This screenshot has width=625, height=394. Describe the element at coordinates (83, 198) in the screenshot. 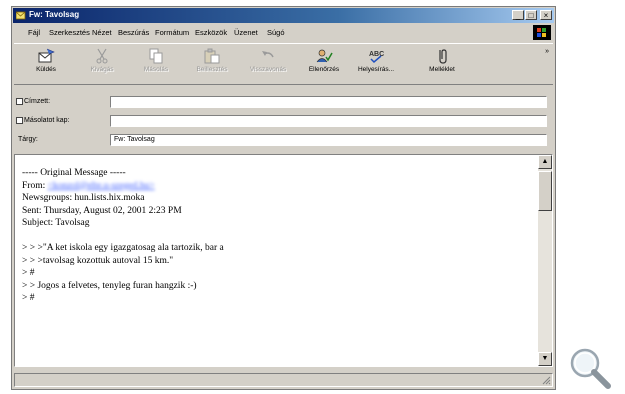

I see `newsgroups-line: Newsgroups: hun.lists.hix.moka` at that location.